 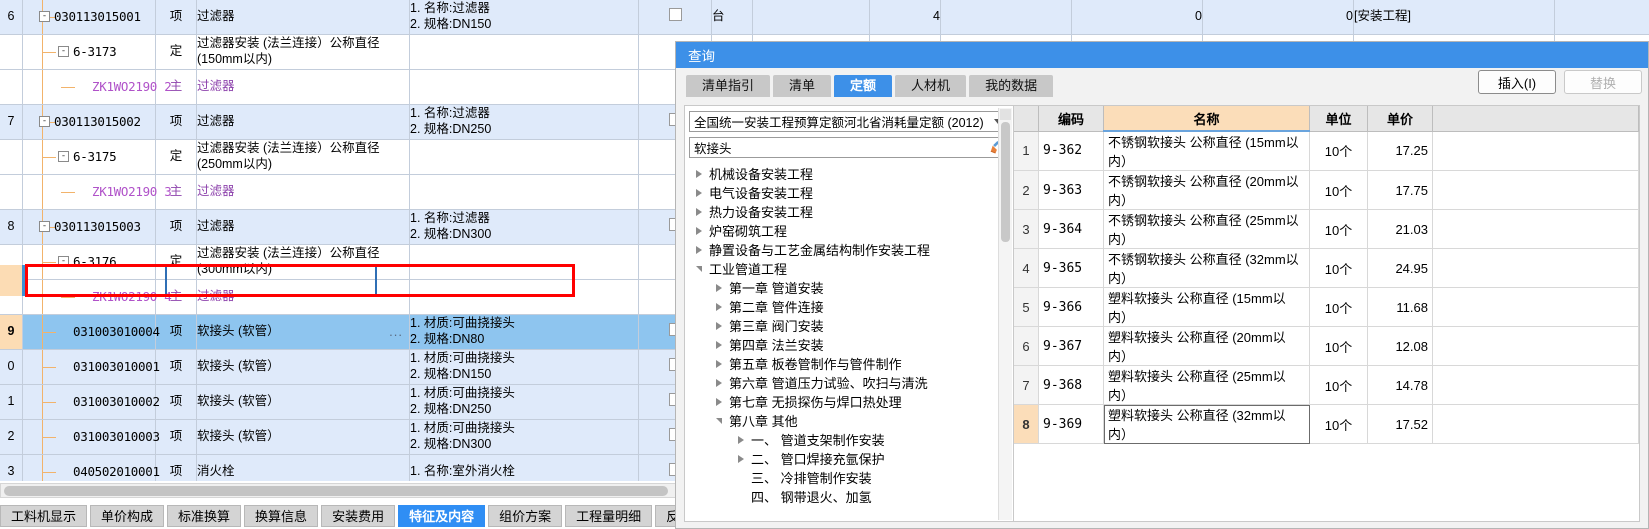 I want to click on definition-code: 9-365, so click(x=1071, y=268).